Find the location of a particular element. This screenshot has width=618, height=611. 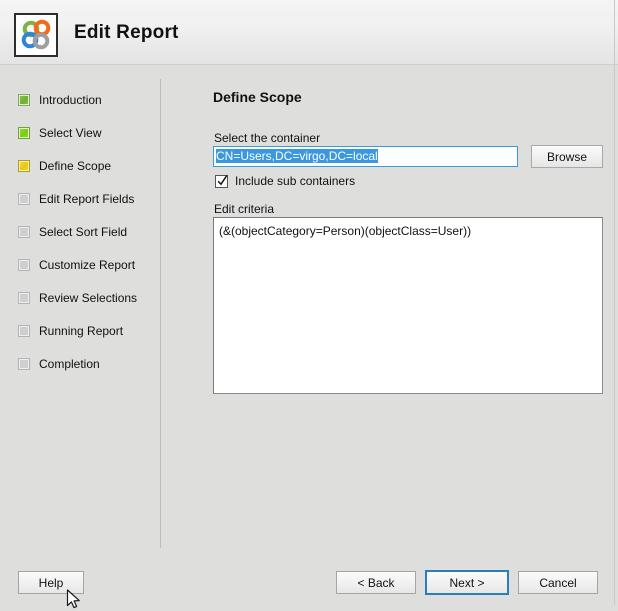

browse-button: Browse is located at coordinates (567, 156).